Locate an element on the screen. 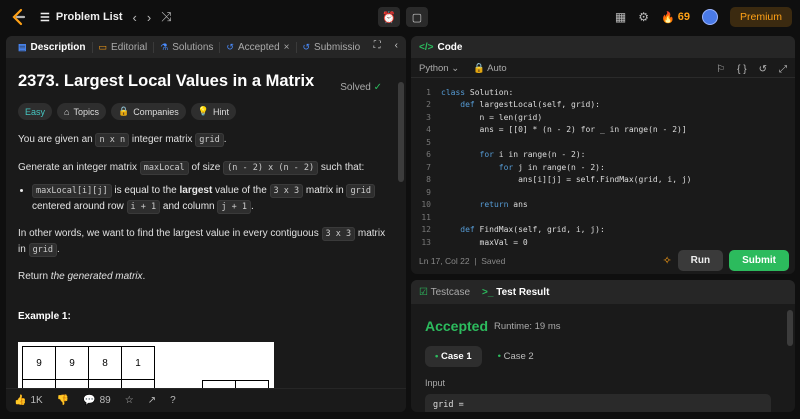 This screenshot has height=419, width=800. thumbs-down-icon: 👎 is located at coordinates (63, 400).